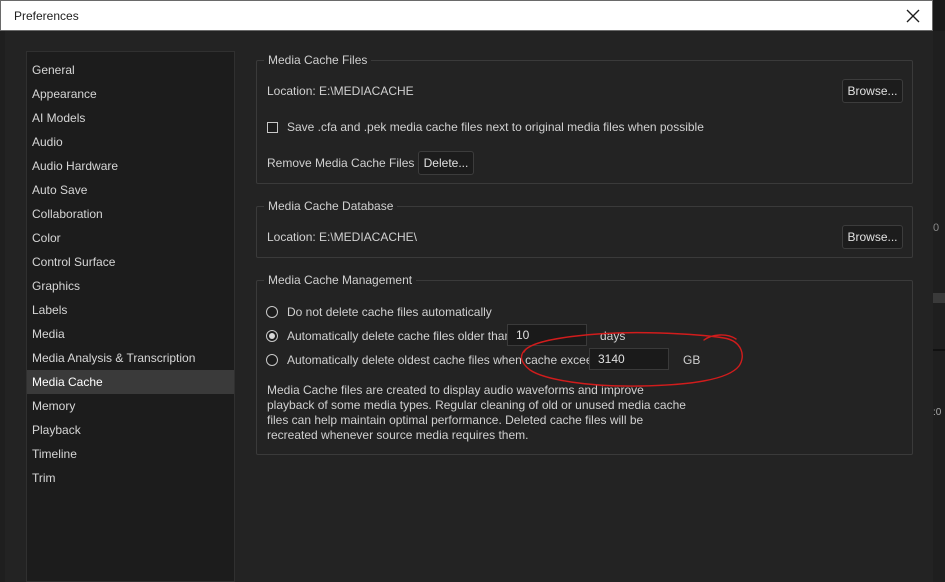 The image size is (945, 582). What do you see at coordinates (130, 478) in the screenshot?
I see `sidebar-item-trim: Trim` at bounding box center [130, 478].